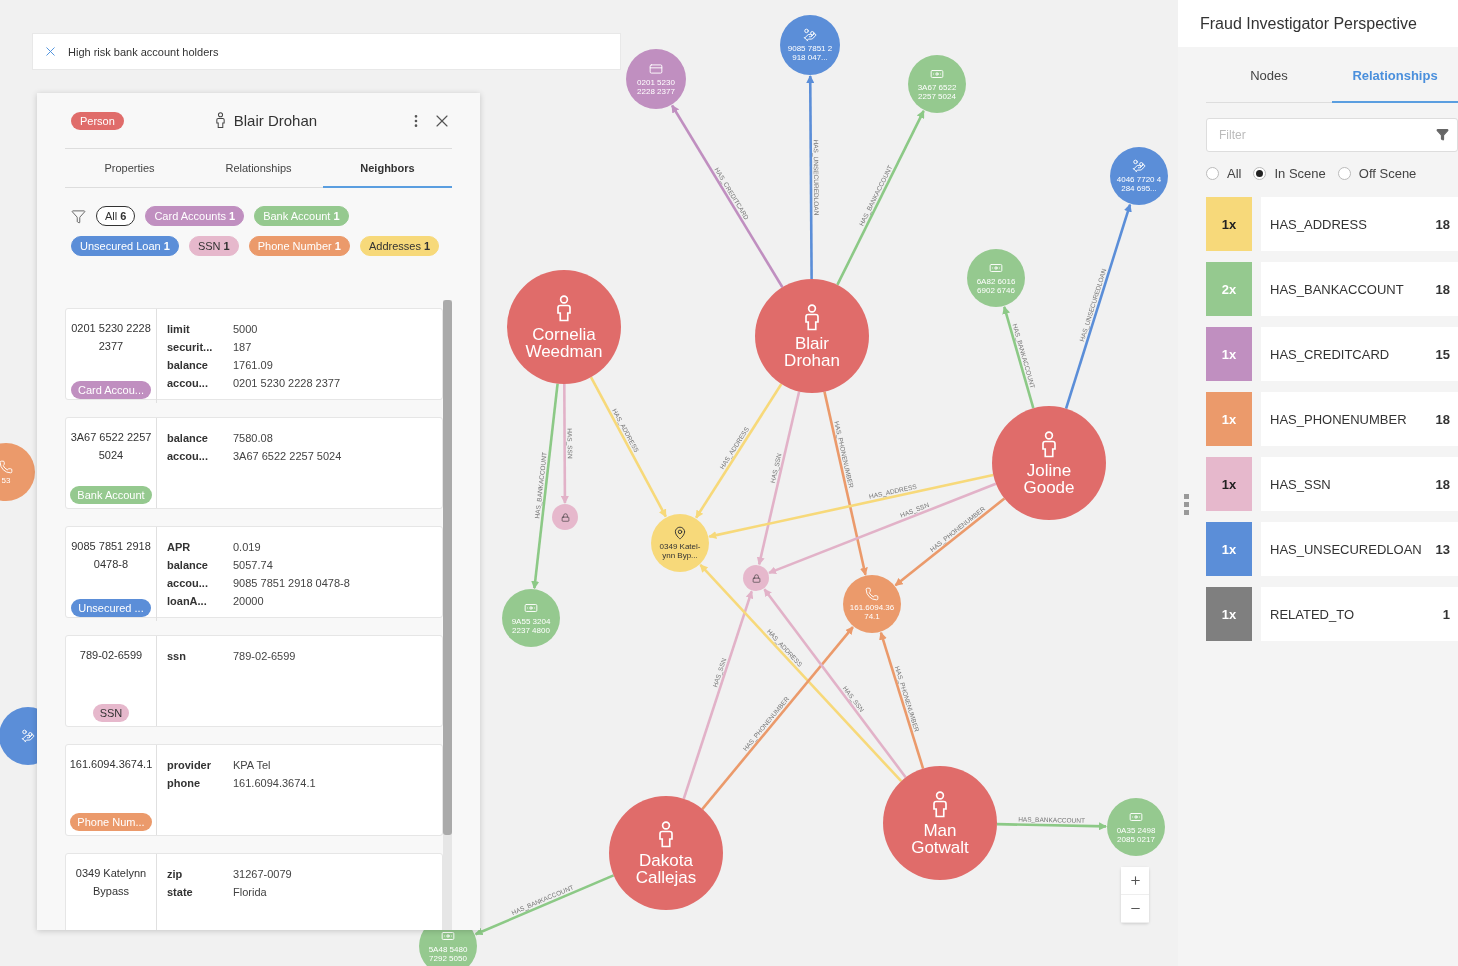 This screenshot has height=966, width=1458. I want to click on property-key: zip, so click(200, 874).